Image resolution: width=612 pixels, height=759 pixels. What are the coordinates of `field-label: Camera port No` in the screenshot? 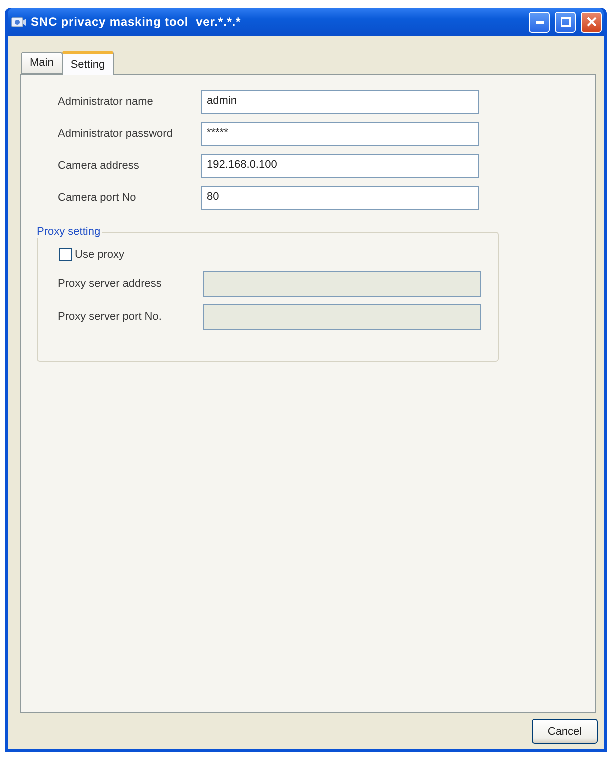 It's located at (98, 198).